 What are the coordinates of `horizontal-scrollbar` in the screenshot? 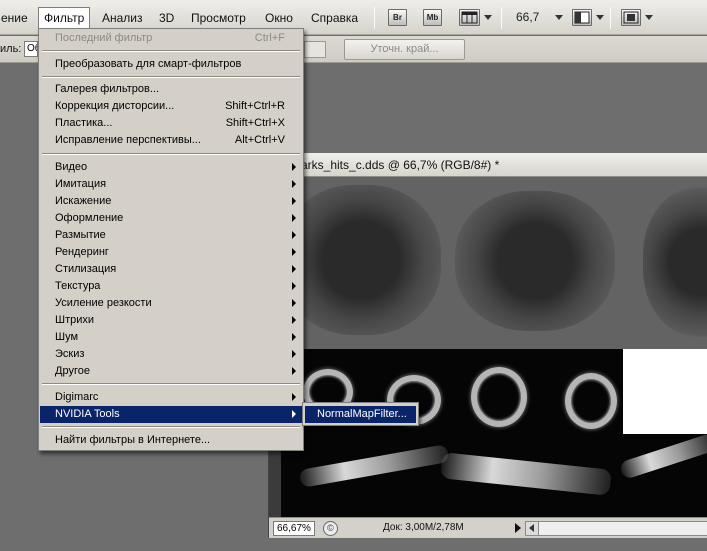 It's located at (616, 528).